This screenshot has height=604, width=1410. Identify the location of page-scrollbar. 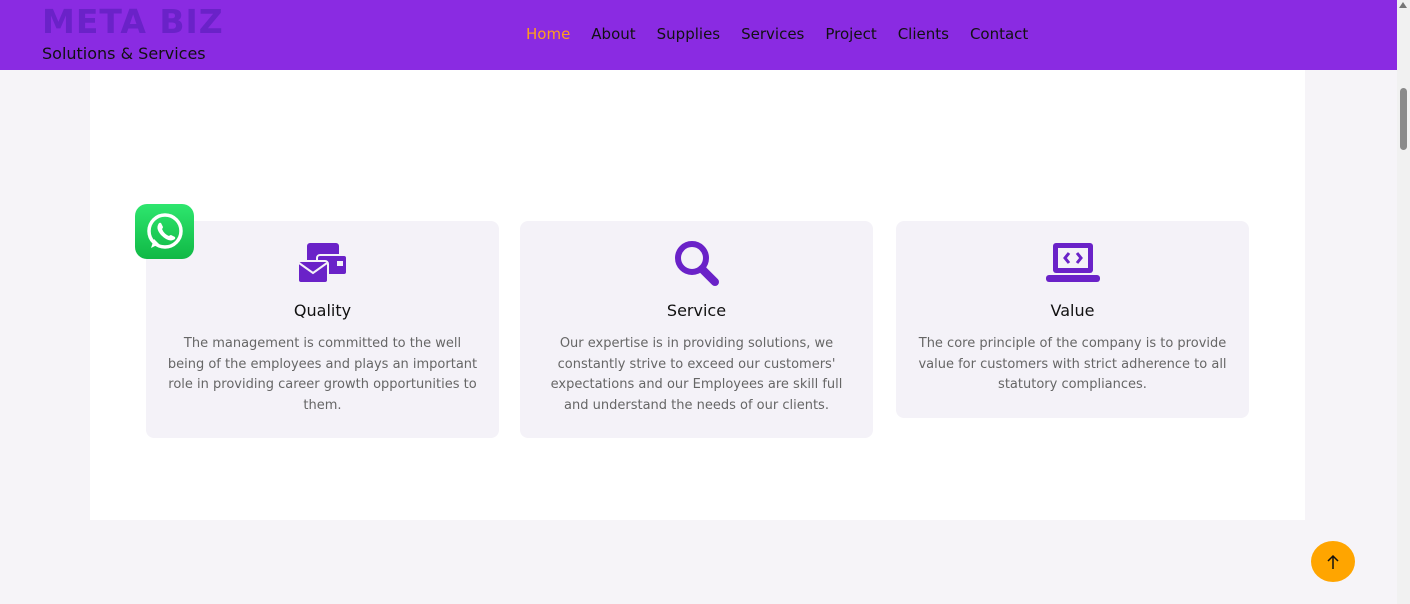
(1403, 302).